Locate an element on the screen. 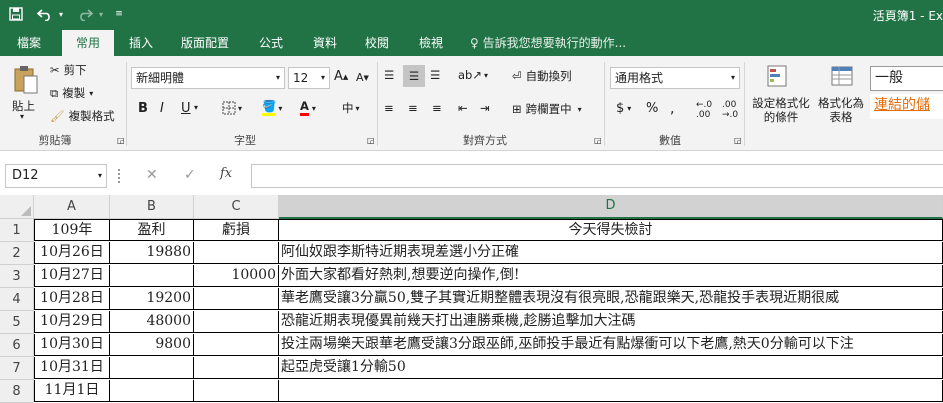 Image resolution: width=943 pixels, height=403 pixels. cell-d3: 外面大家都看好熱刺,想要逆向操作,倒! is located at coordinates (611, 276).